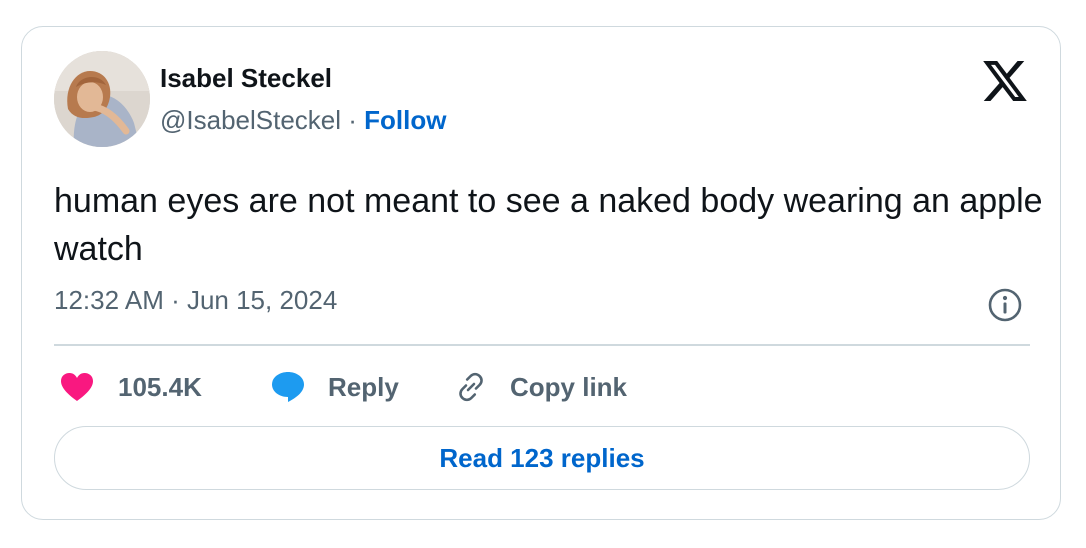  I want to click on avatar, so click(102, 99).